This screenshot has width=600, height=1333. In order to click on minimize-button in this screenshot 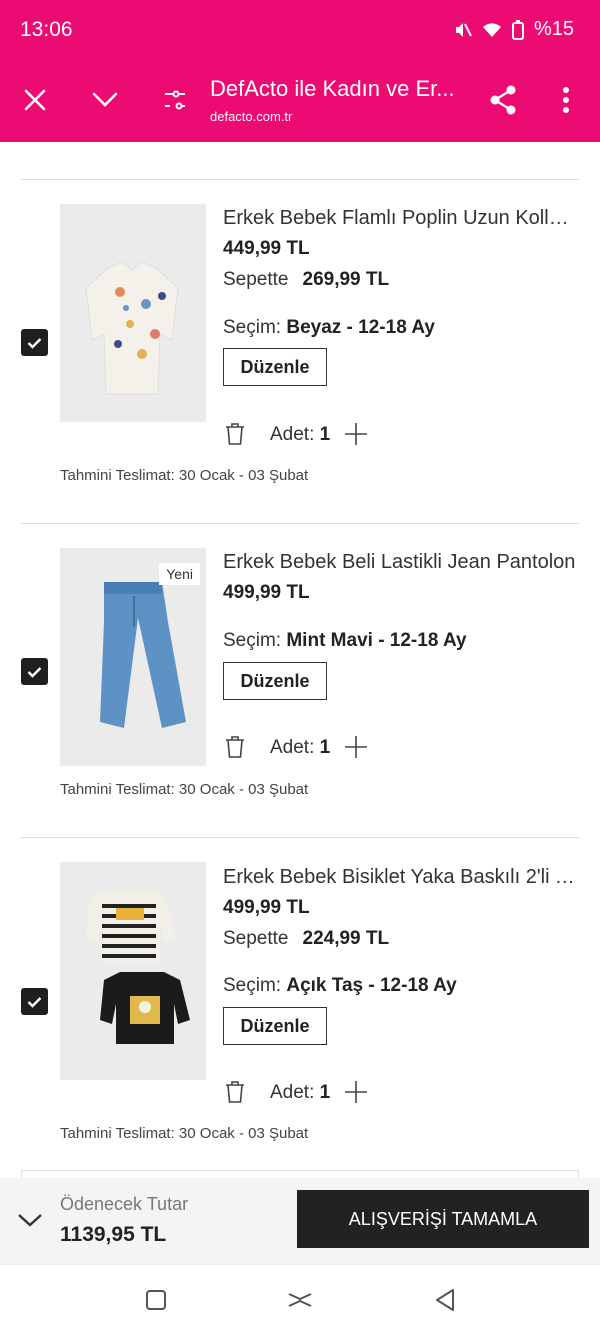, I will do `click(105, 100)`.